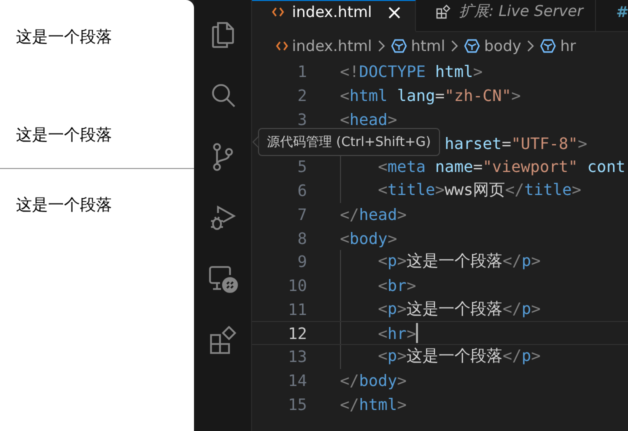 The width and height of the screenshot is (628, 431). I want to click on code-line: <meta name="viewport" cont, so click(502, 166).